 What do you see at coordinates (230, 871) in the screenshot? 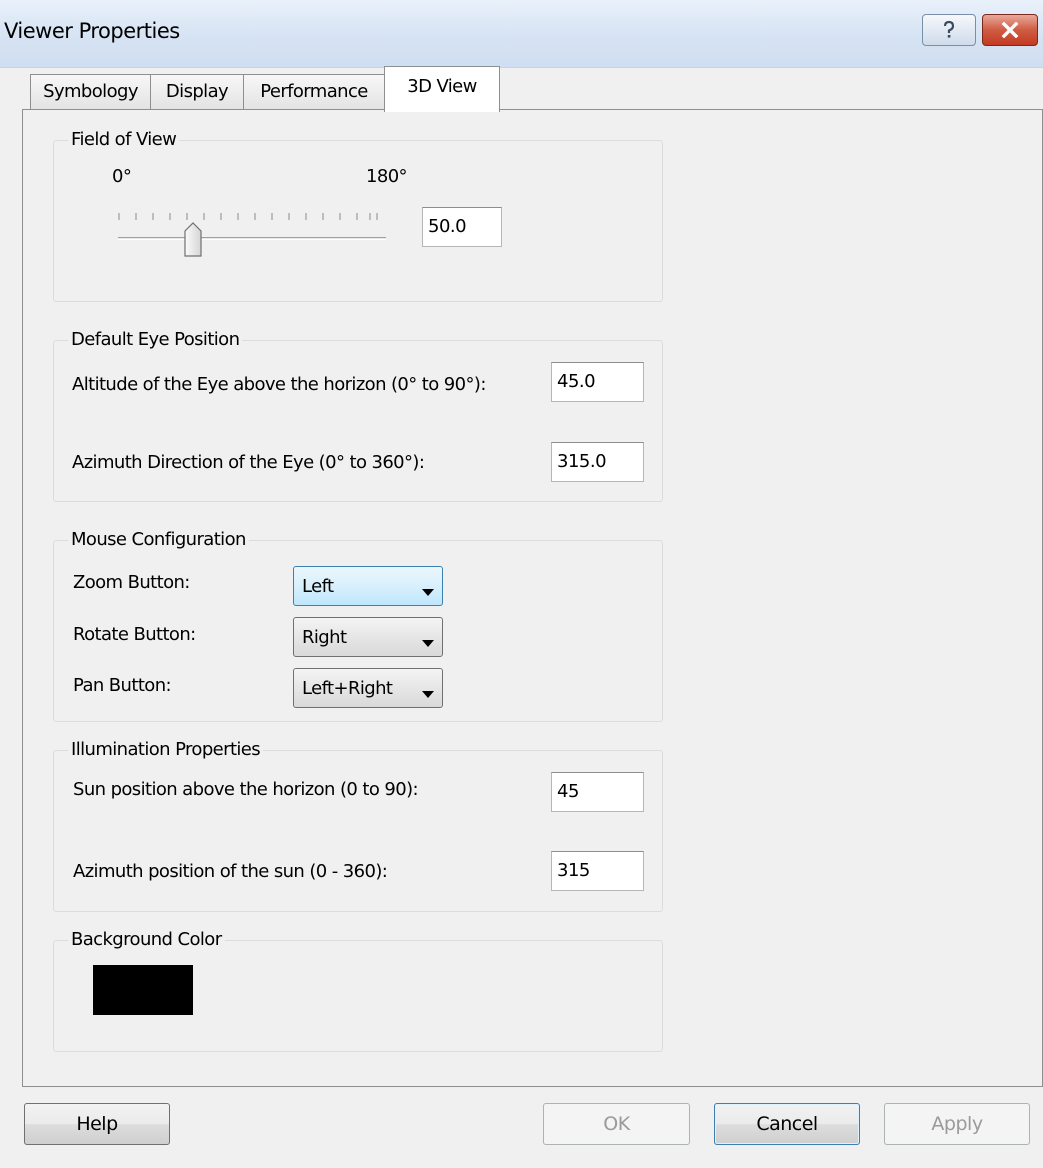
I see `sun-azimuth-label: Azimuth position of the sun (0 - 360):` at bounding box center [230, 871].